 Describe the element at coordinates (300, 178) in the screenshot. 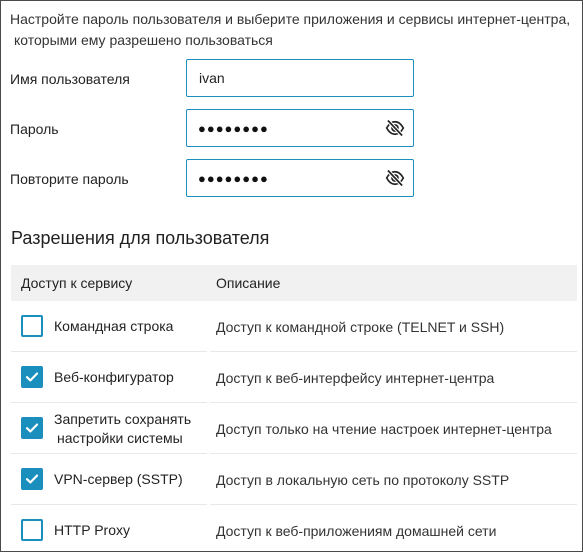

I see `password-repeat-field: ●●●●●●●●` at that location.